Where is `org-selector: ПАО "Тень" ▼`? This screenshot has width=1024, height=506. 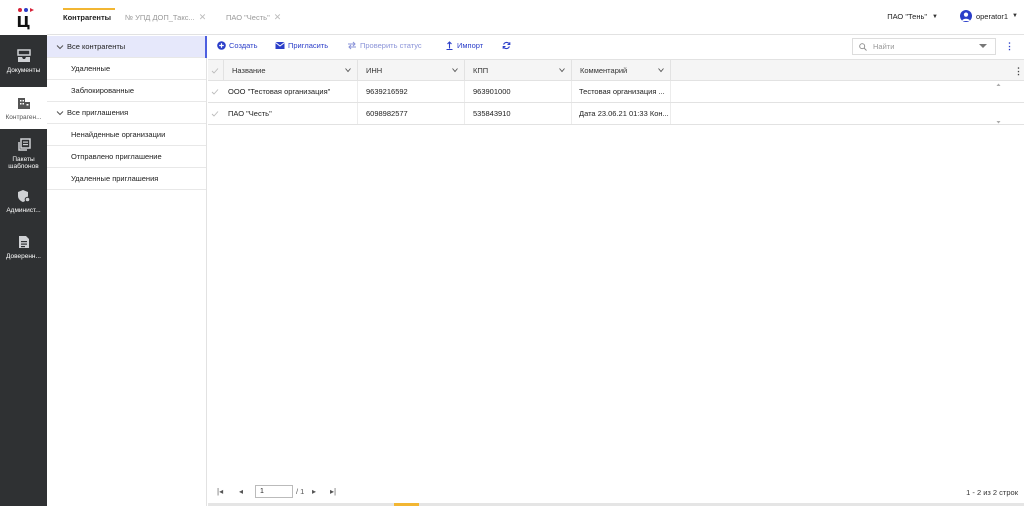
org-selector: ПАО "Тень" ▼ is located at coordinates (912, 16).